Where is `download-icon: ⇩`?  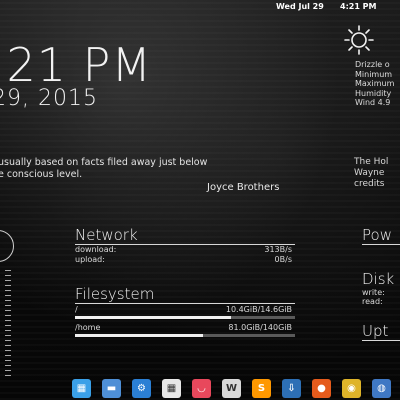
download-icon: ⇩ is located at coordinates (291, 388).